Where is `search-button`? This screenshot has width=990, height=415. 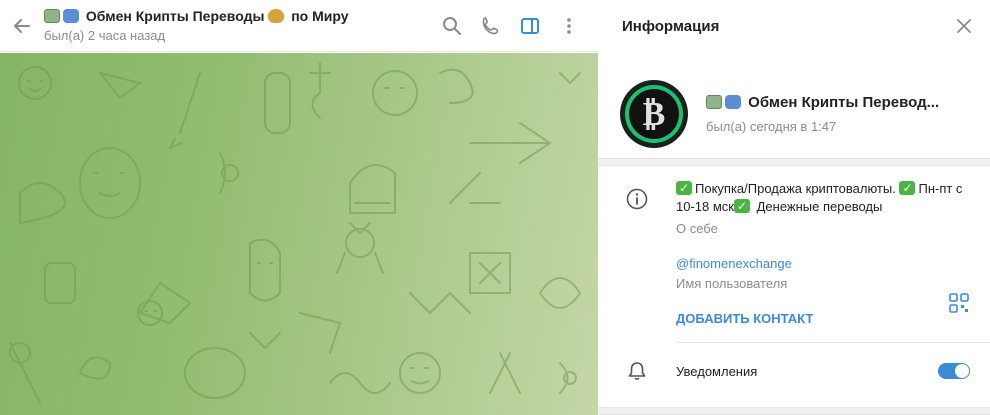 search-button is located at coordinates (451, 26).